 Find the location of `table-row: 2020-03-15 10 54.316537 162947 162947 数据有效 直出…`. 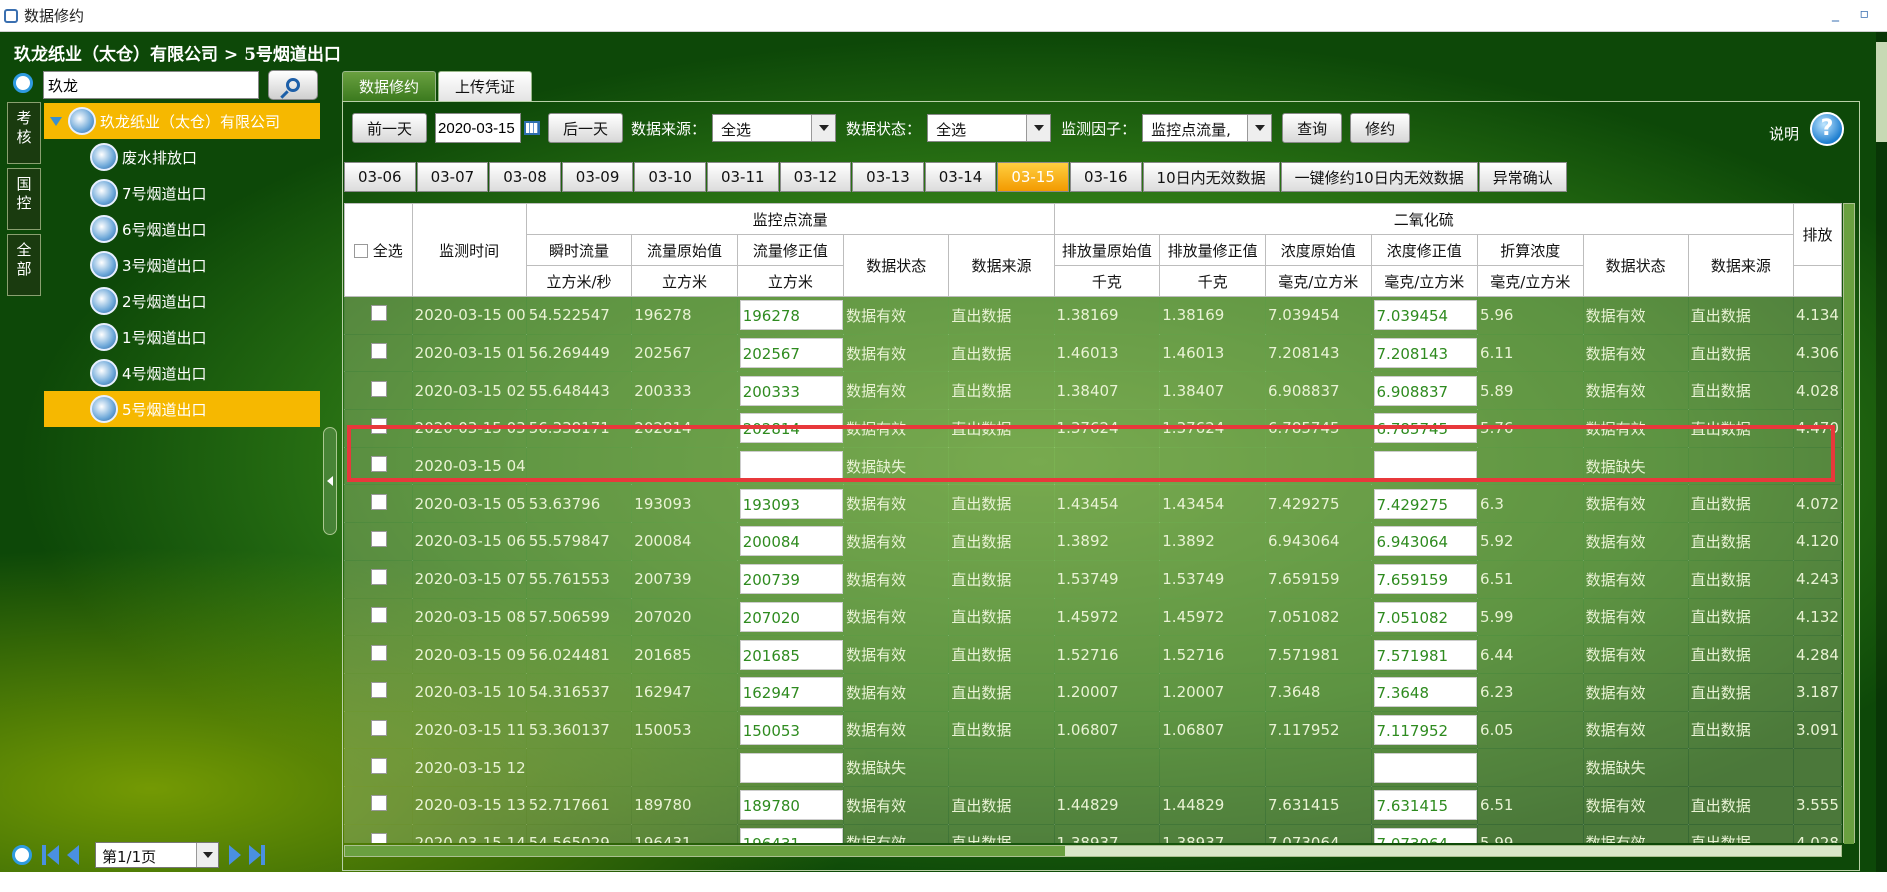

table-row: 2020-03-15 10 54.316537 162947 162947 数据有效 直出… is located at coordinates (1093, 692).